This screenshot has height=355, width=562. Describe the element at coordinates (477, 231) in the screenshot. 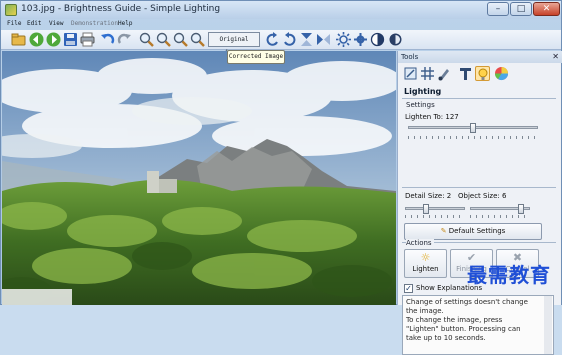

I see `default-settings-label: Default Settings` at that location.